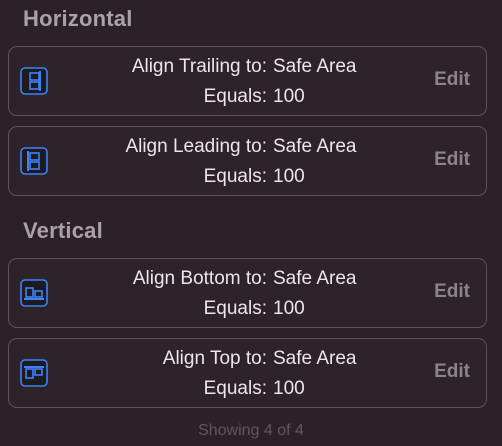 Image resolution: width=502 pixels, height=446 pixels. Describe the element at coordinates (199, 66) in the screenshot. I see `constraint-label: Align Trailing to:` at that location.